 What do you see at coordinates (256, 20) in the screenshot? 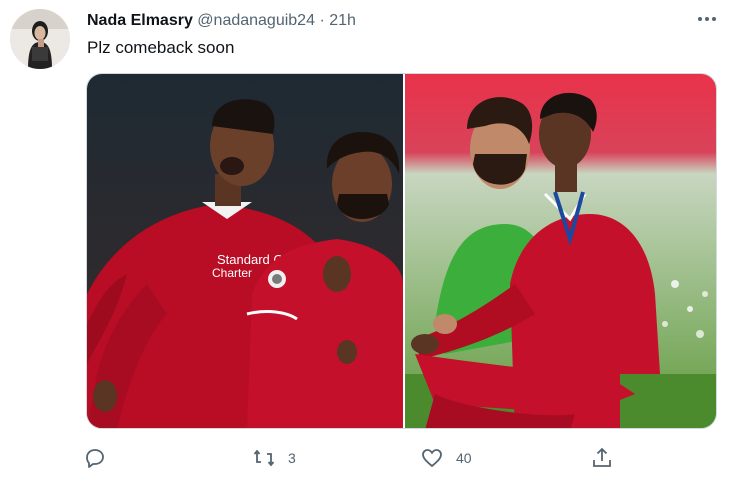
I see `author-handle: @nadanaguib24` at bounding box center [256, 20].